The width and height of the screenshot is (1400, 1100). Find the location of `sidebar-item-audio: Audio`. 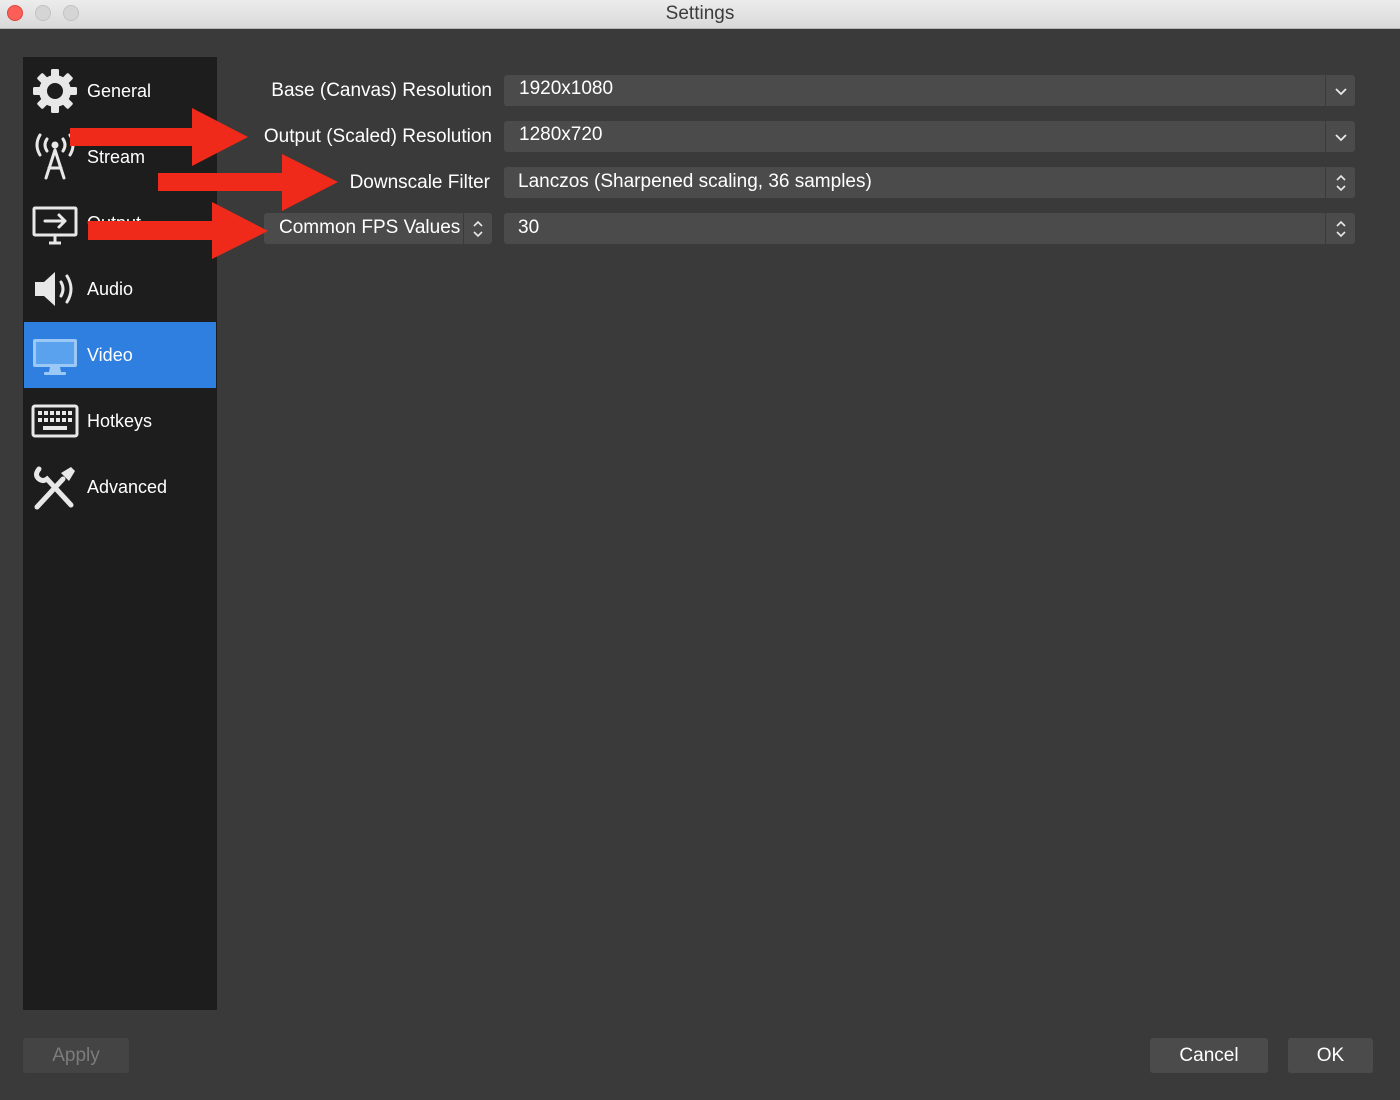

sidebar-item-audio: Audio is located at coordinates (120, 289).